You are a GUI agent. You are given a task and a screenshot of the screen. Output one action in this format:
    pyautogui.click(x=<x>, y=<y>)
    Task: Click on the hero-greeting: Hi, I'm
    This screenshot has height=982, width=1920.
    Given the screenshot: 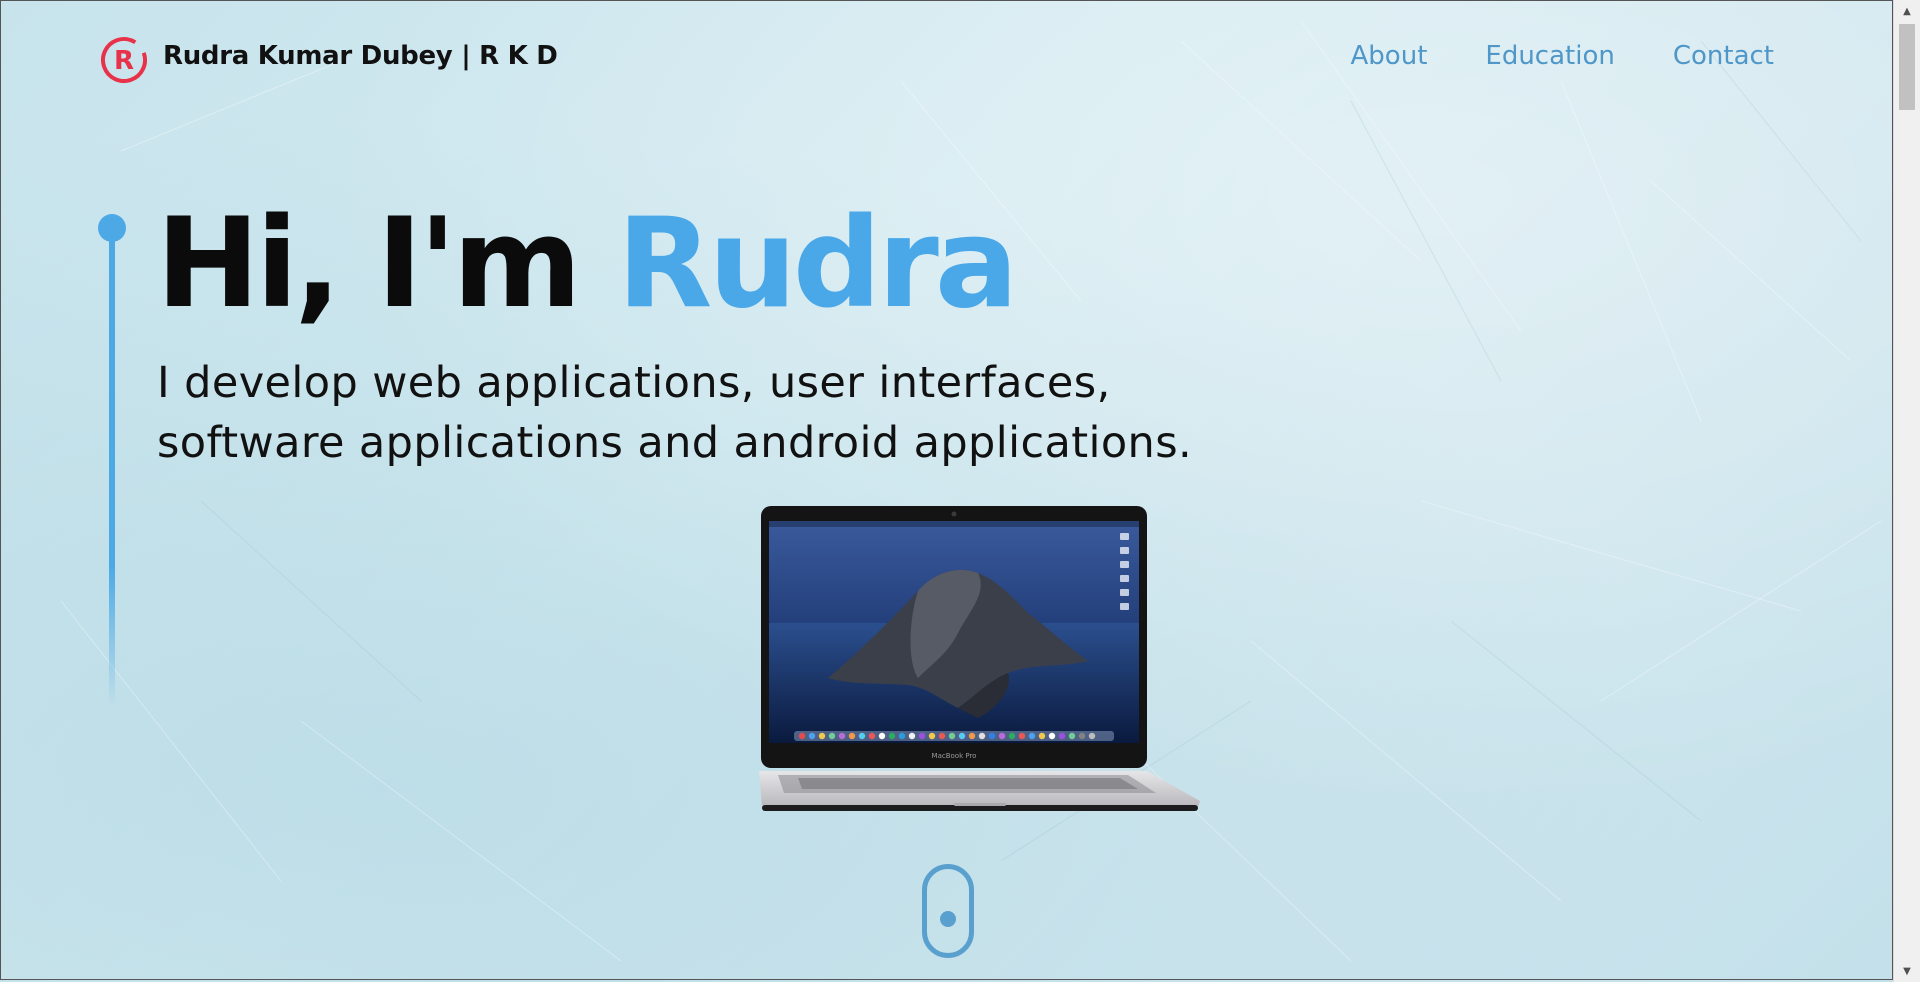 What is the action you would take?
    pyautogui.click(x=387, y=264)
    